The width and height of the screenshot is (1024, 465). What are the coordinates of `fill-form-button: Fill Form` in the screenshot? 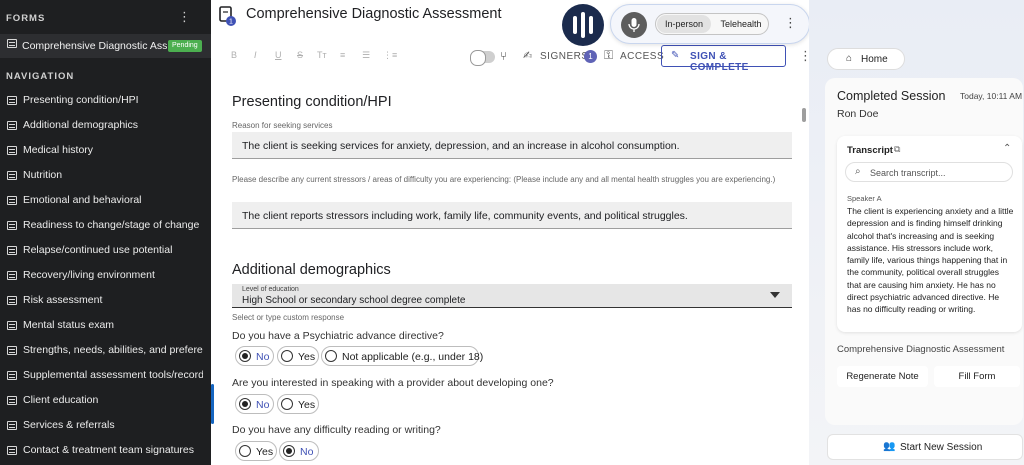 It's located at (977, 376).